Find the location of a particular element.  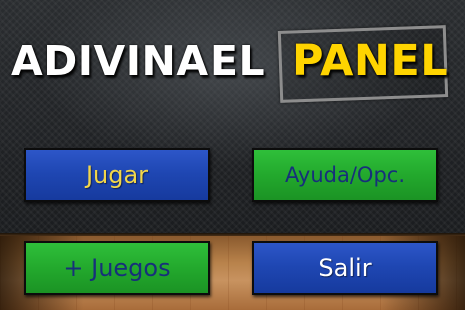

play-button: Jugar is located at coordinates (117, 175).